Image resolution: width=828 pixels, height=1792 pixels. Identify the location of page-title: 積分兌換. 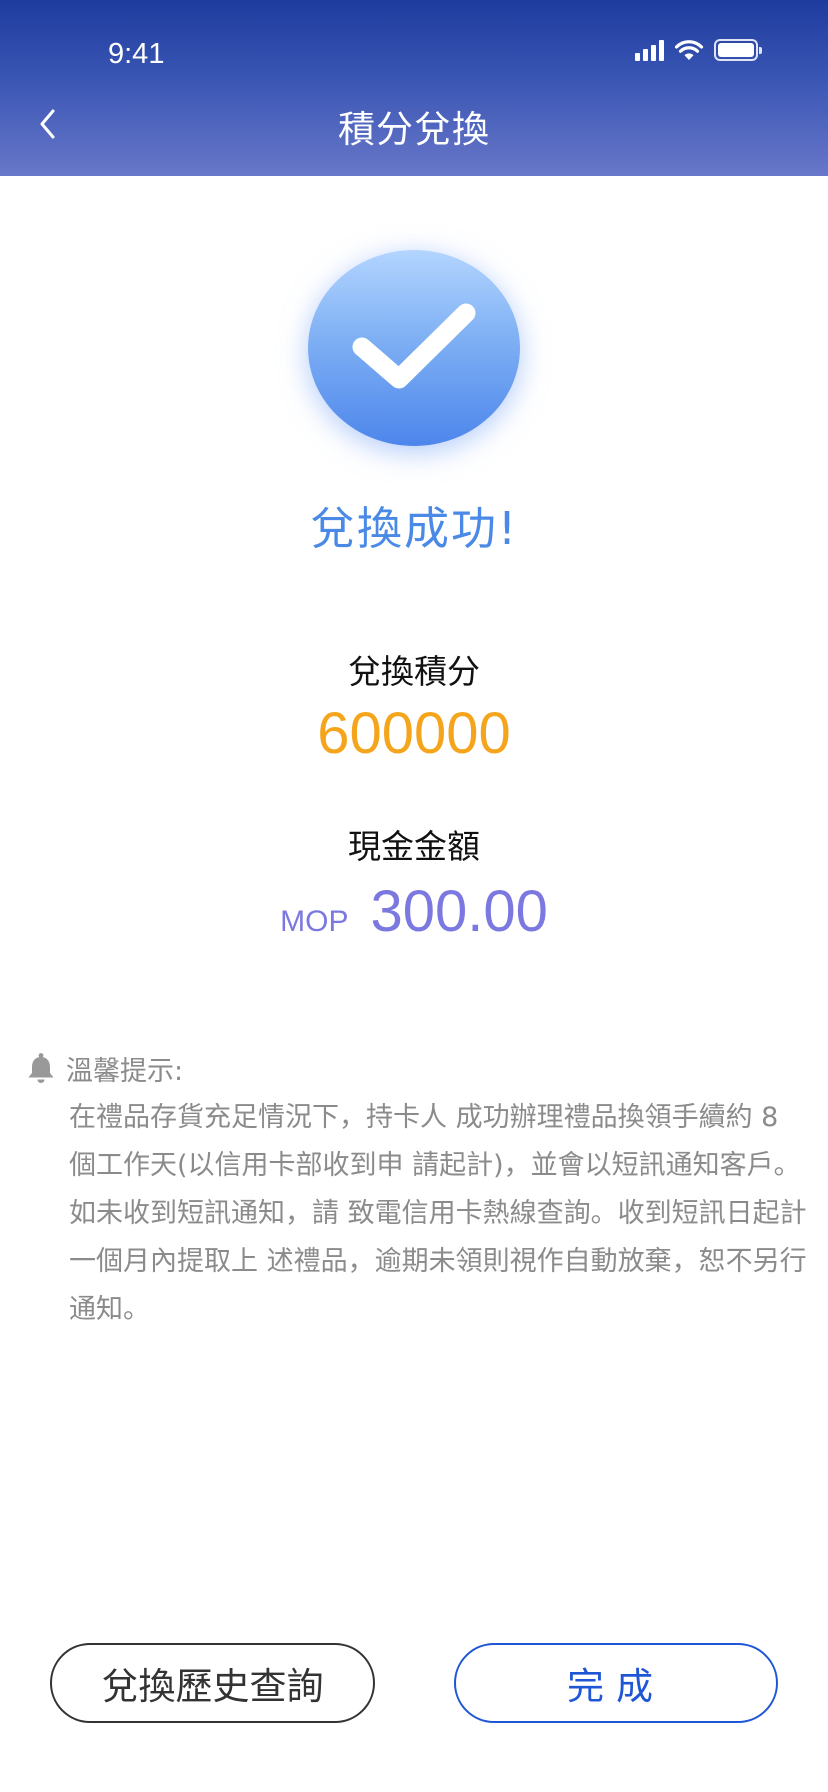
(414, 129).